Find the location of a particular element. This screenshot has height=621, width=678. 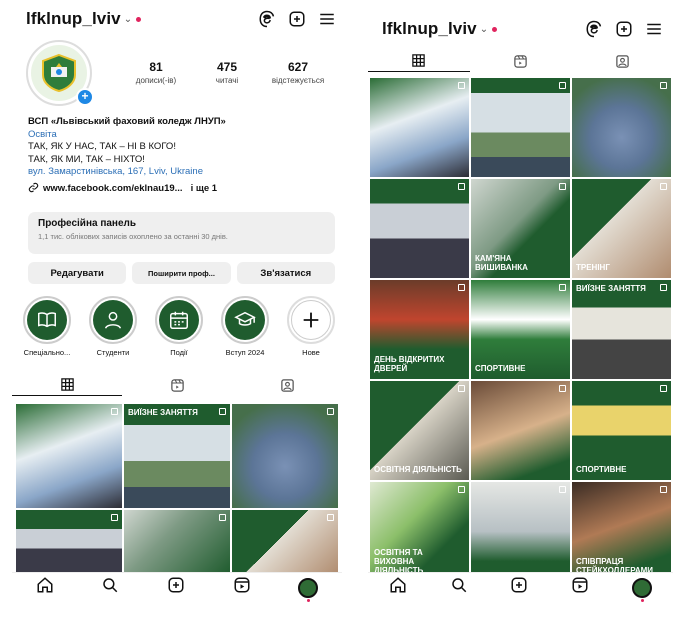

profile-address: вул. Замарстинівська, 167, Lviv, Ukraine is located at coordinates (183, 172).